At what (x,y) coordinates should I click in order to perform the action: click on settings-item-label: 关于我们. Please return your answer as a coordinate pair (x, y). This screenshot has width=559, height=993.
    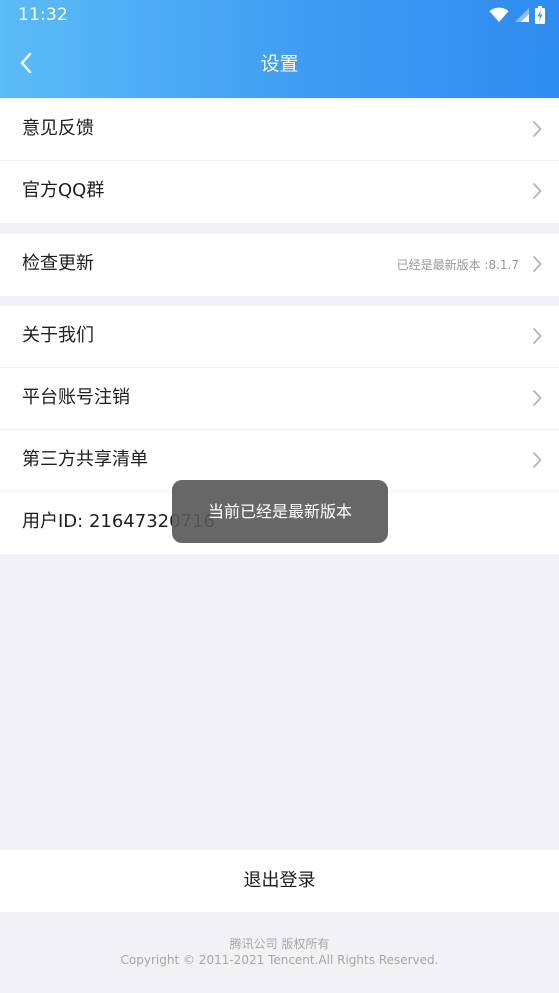
    Looking at the image, I should click on (58, 335).